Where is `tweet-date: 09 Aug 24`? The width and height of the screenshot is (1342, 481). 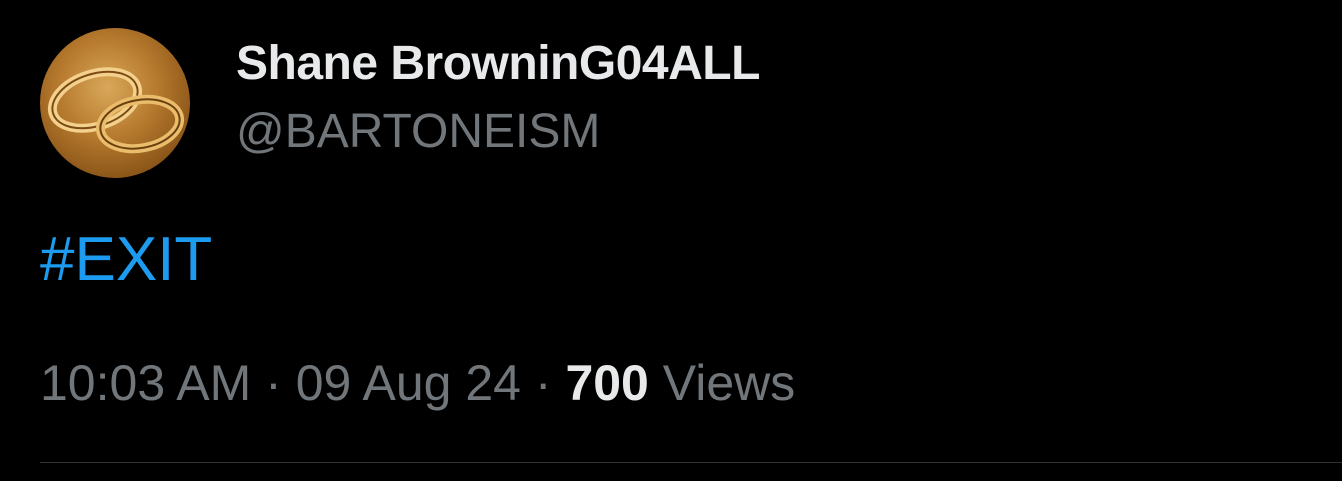 tweet-date: 09 Aug 24 is located at coordinates (408, 383).